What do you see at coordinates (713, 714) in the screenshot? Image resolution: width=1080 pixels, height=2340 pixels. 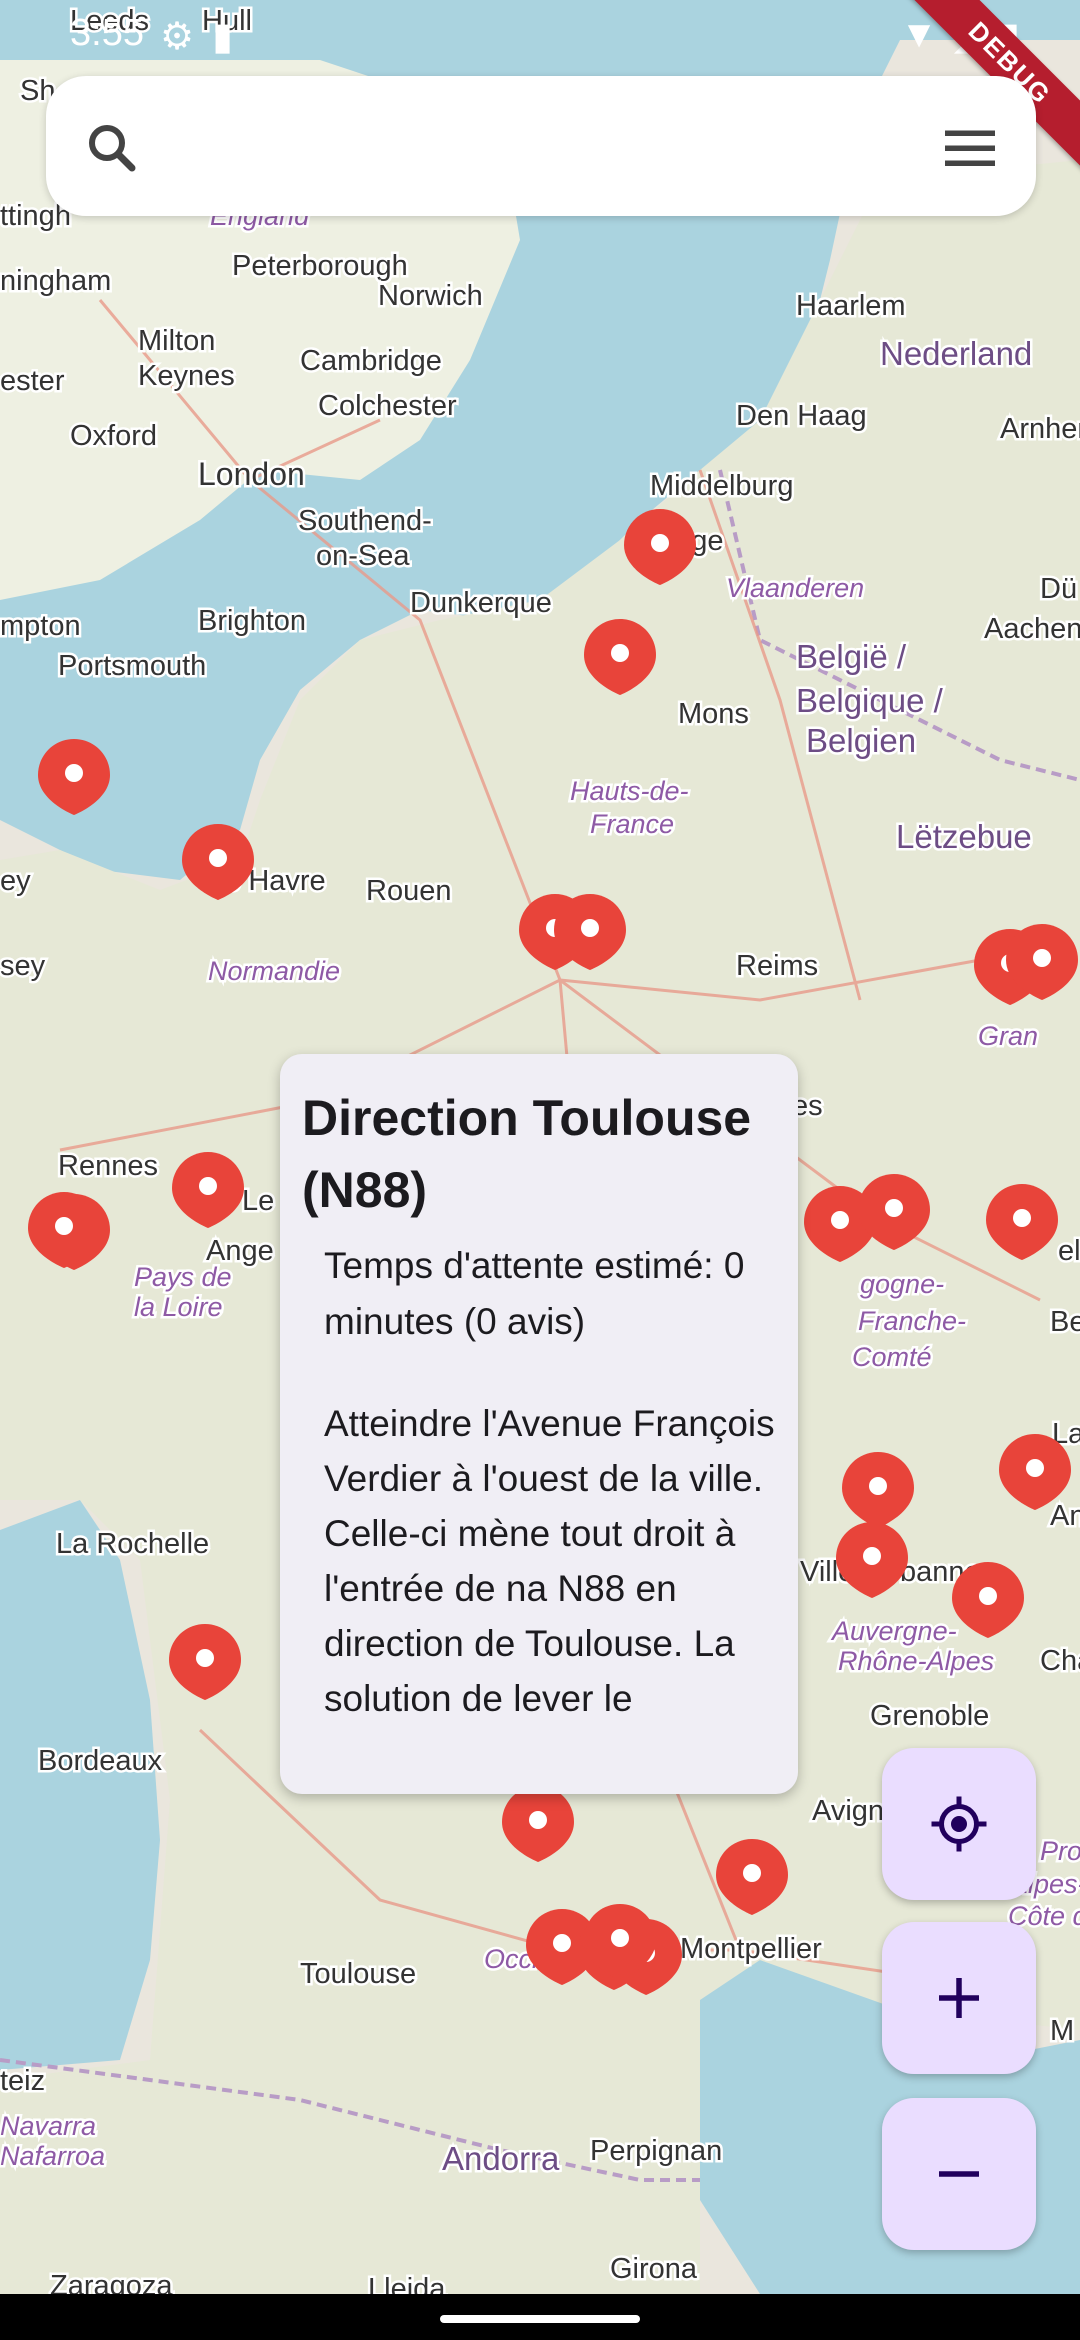 I see `map-place-label: Mons` at bounding box center [713, 714].